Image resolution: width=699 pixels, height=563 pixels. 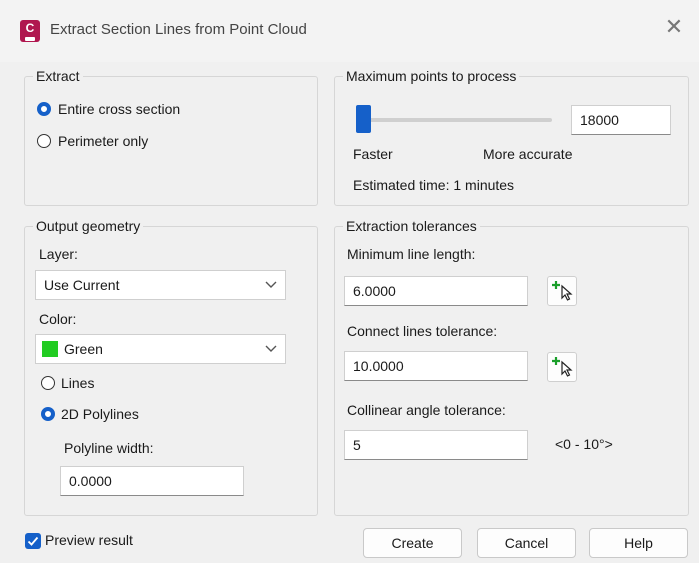 I want to click on layer-select: Use Current, so click(x=160, y=285).